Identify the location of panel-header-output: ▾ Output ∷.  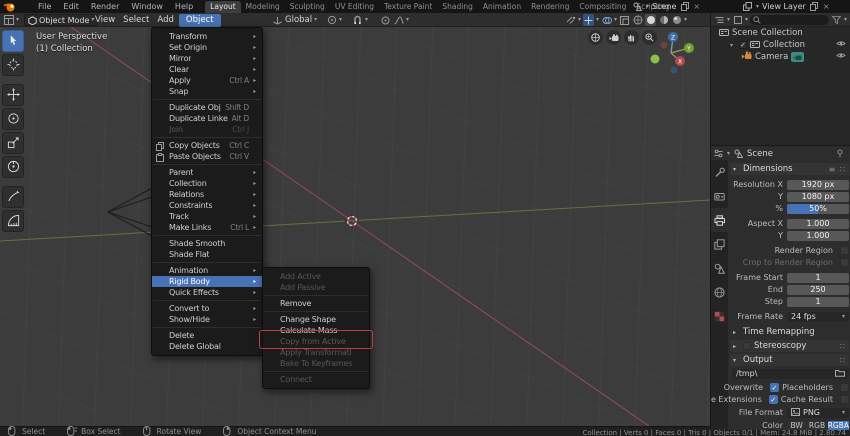
(789, 360).